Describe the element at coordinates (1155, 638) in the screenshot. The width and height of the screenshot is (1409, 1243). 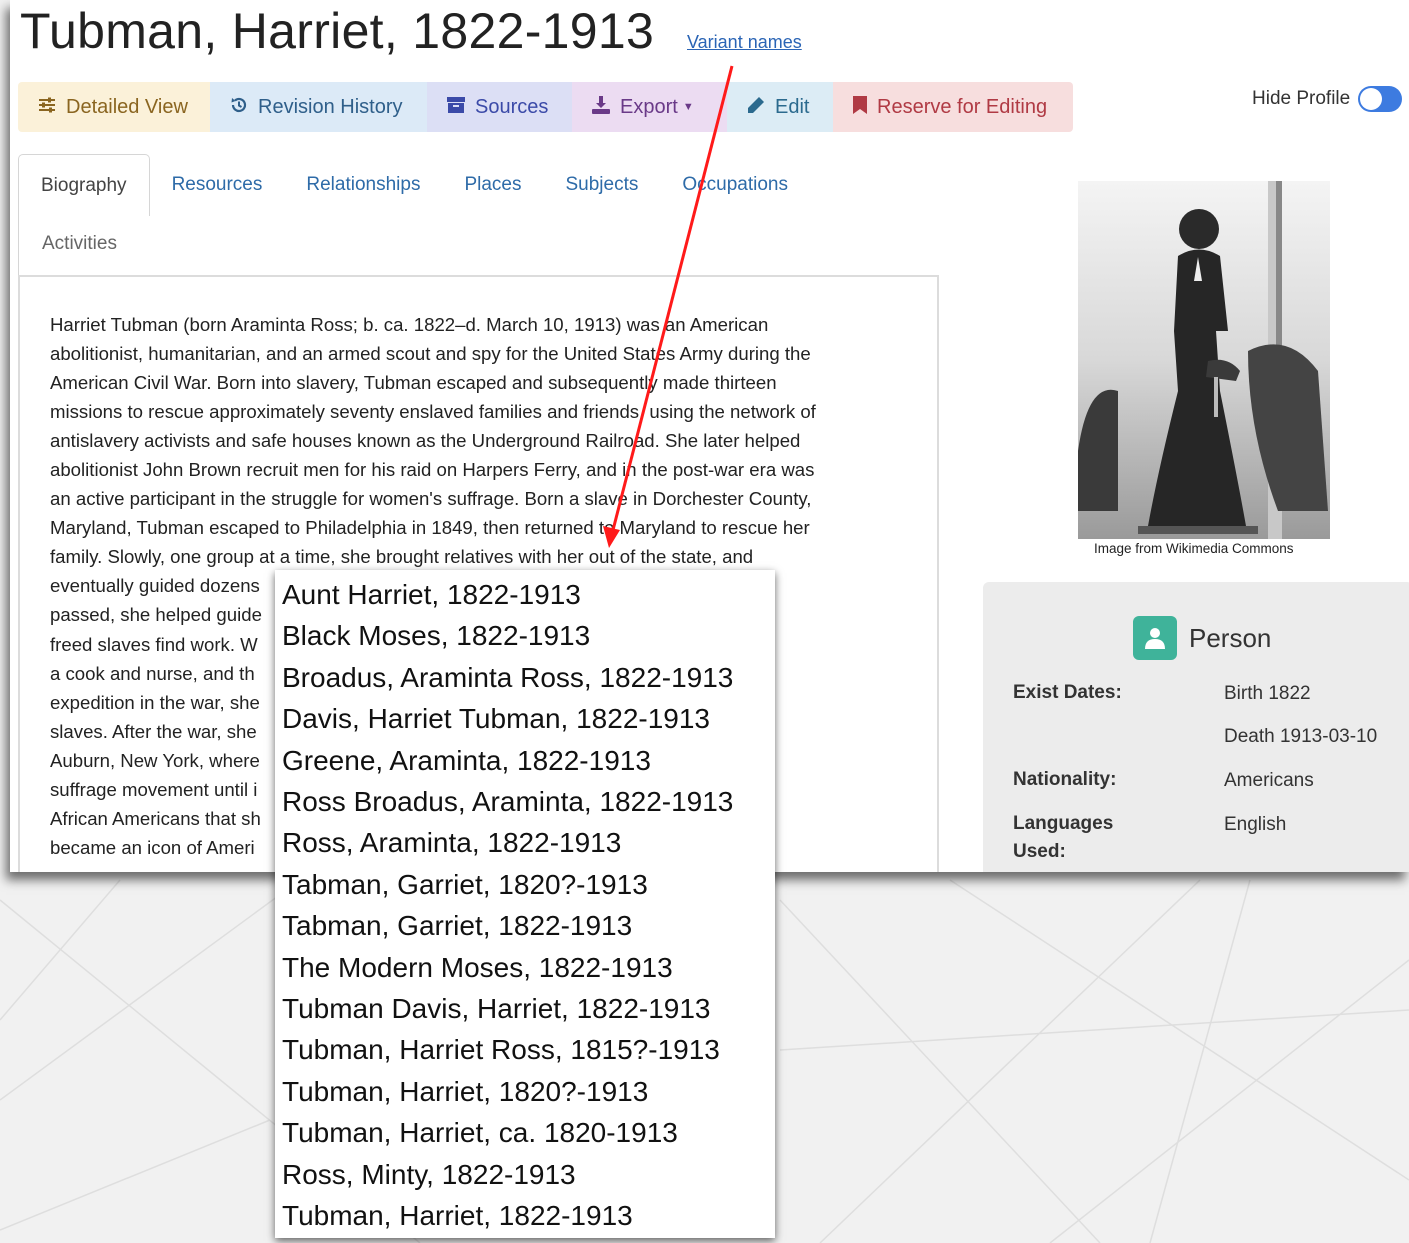
I see `user-icon` at that location.